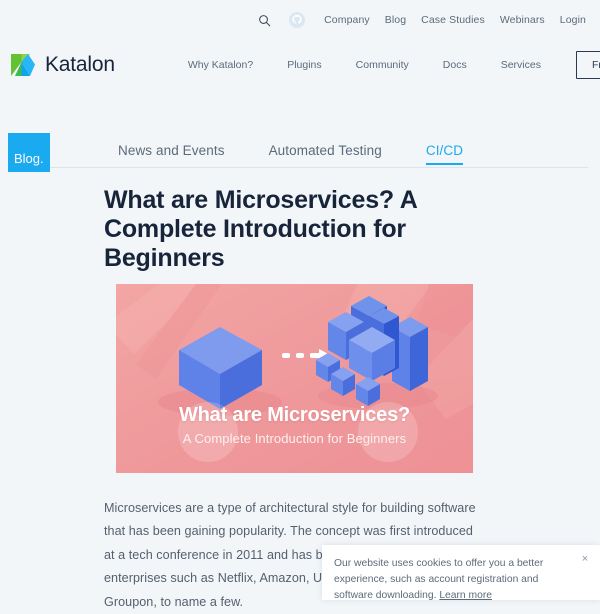 This screenshot has height=614, width=600. I want to click on nav-link-docs: Docs, so click(455, 65).